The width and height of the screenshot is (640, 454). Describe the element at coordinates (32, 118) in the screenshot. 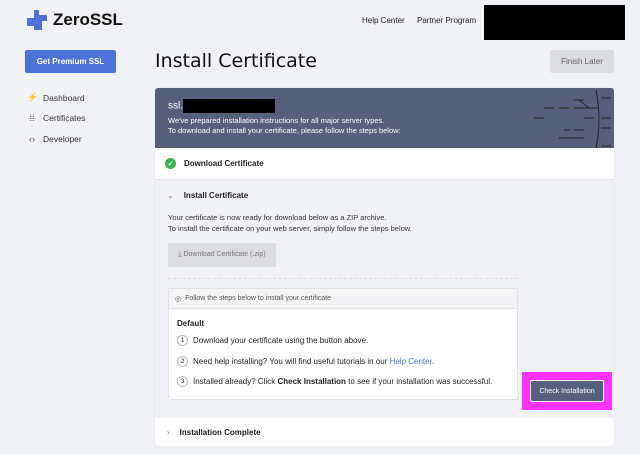

I see `grid-icon: ⁞⁞` at that location.